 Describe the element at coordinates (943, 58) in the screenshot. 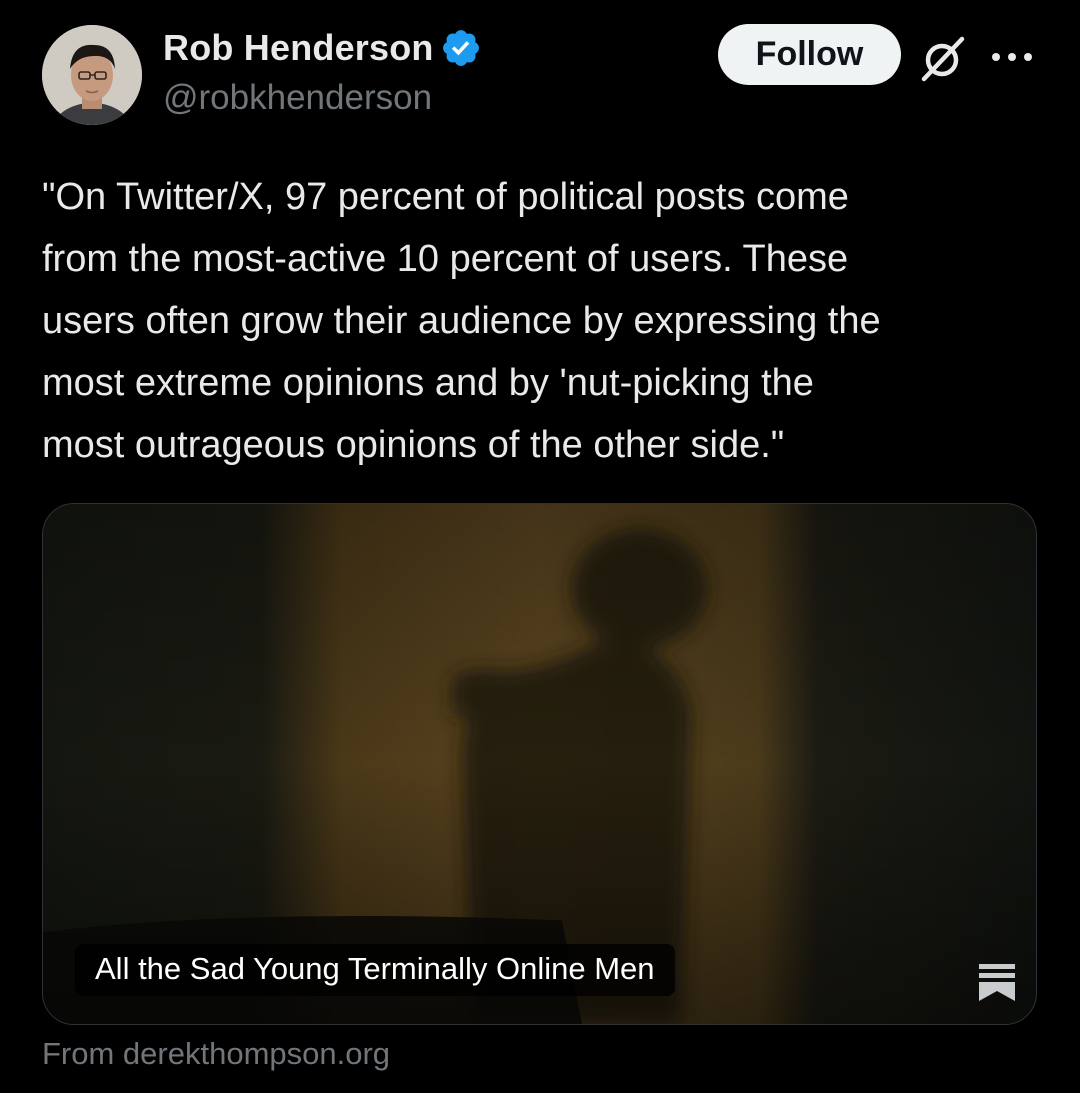

I see `grok-slash-icon` at that location.